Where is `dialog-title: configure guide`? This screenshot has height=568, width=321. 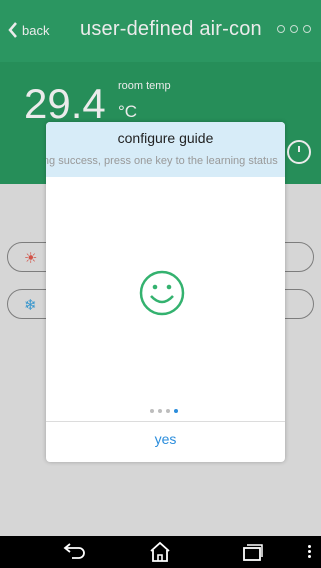 dialog-title: configure guide is located at coordinates (165, 138).